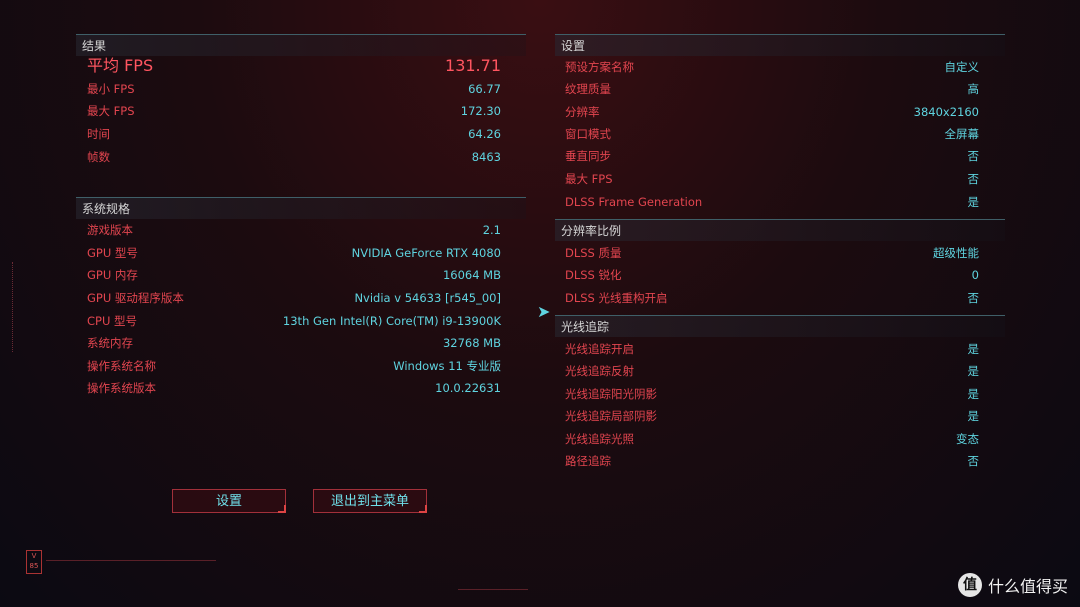  I want to click on row-value: 32768 MB, so click(471, 343).